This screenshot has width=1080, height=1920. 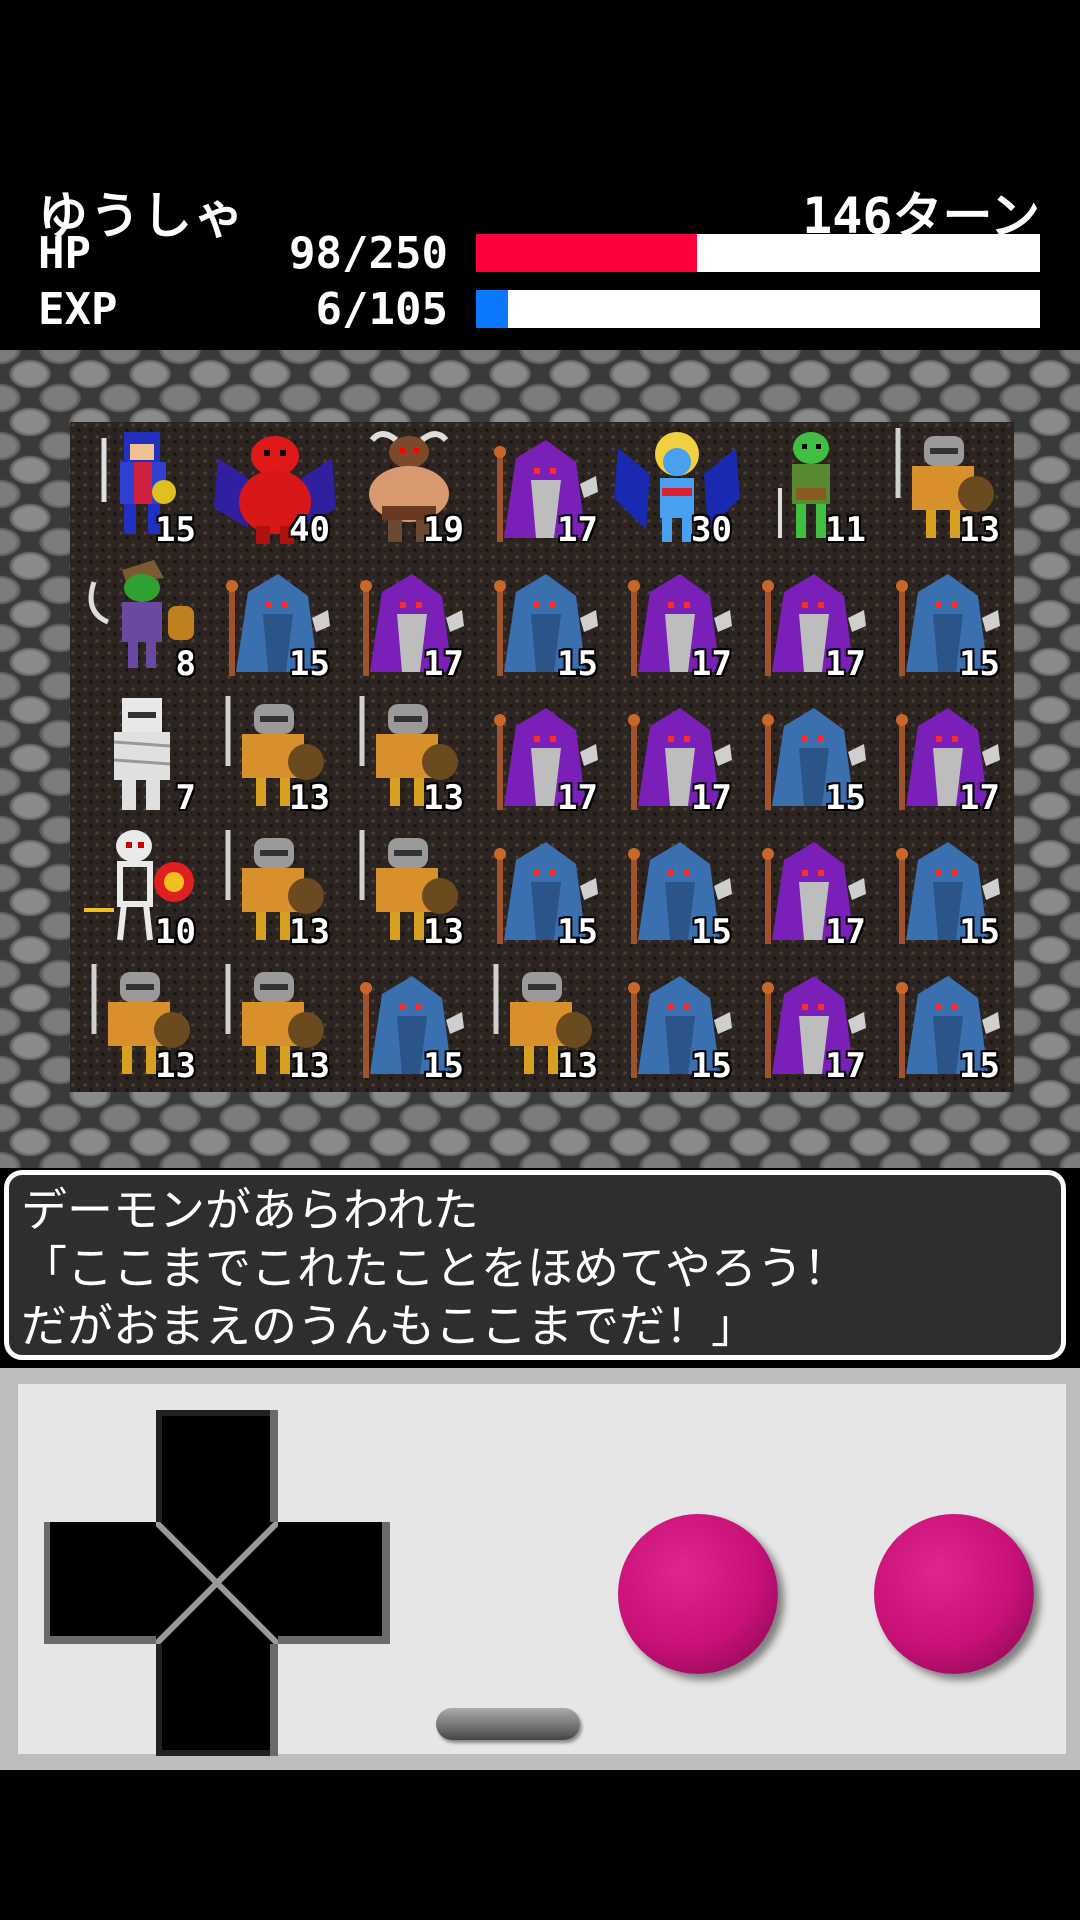 I want to click on exp-row: EXP 6/105, so click(x=540, y=309).